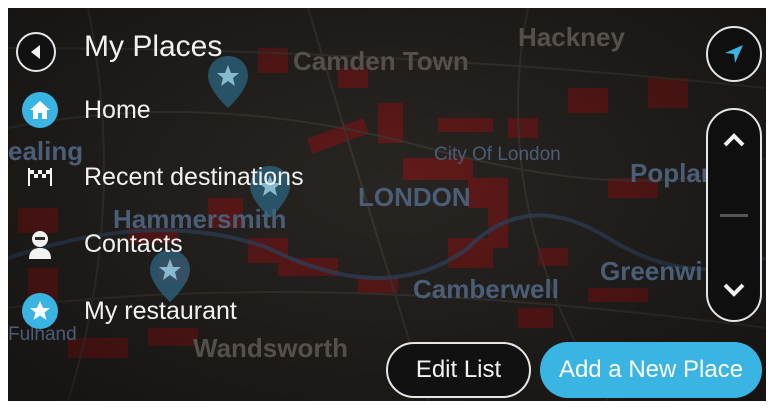 Image resolution: width=774 pixels, height=409 pixels. What do you see at coordinates (133, 243) in the screenshot?
I see `list-item-label: Contacts` at bounding box center [133, 243].